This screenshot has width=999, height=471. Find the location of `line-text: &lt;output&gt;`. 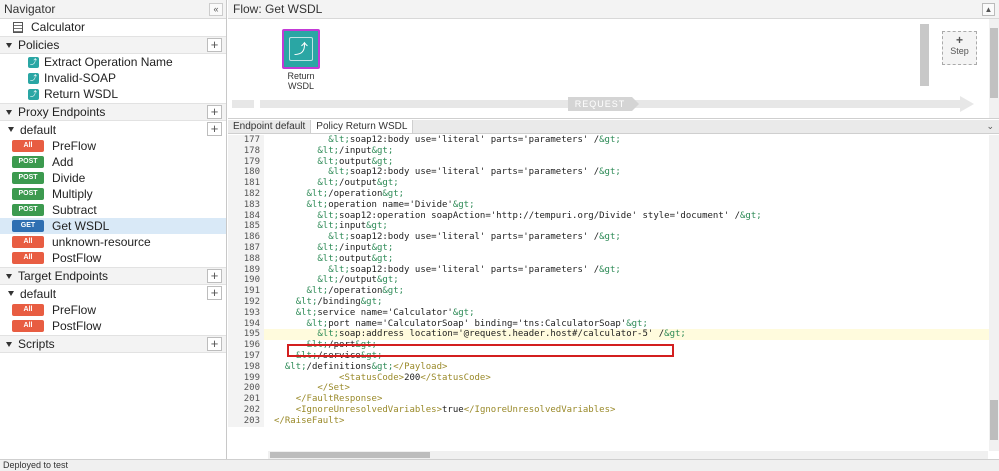

line-text: &lt;output&gt; is located at coordinates (355, 161).